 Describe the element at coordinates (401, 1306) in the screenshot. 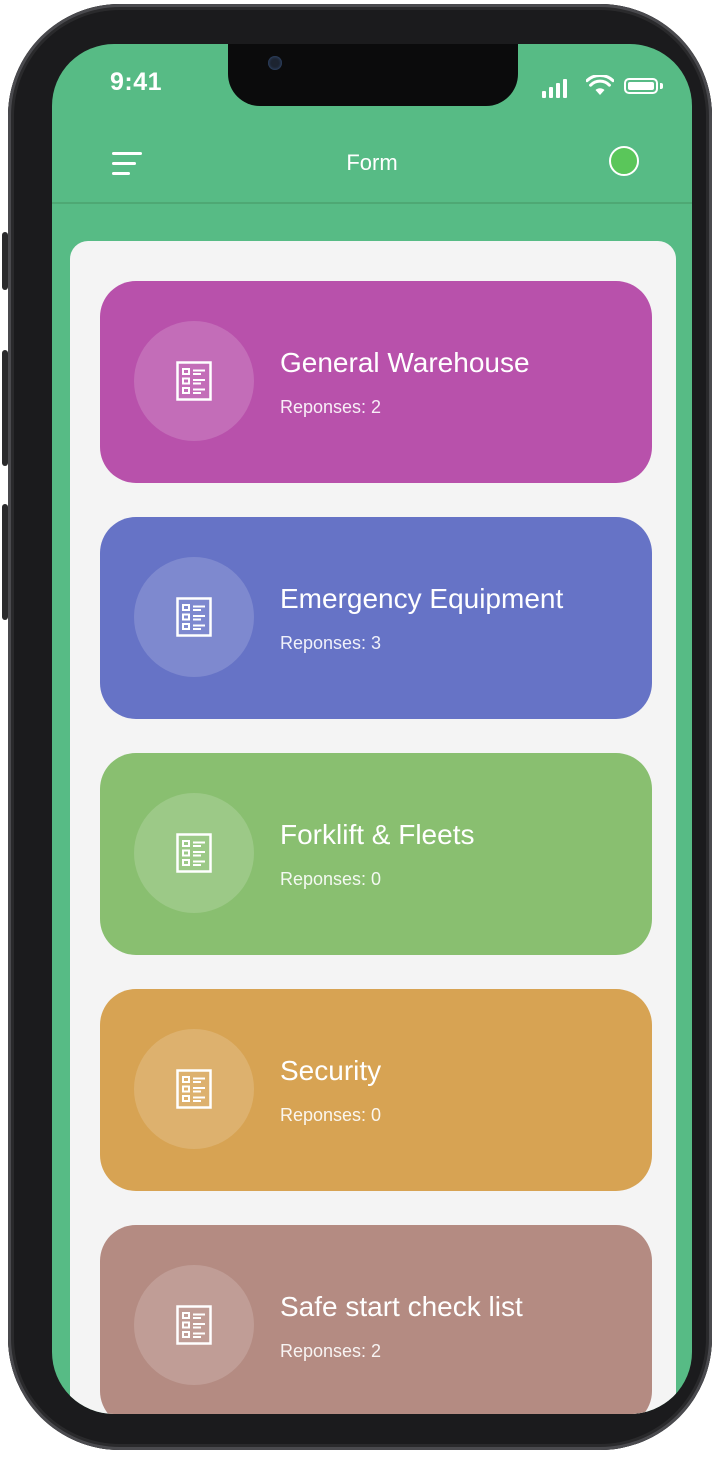

I see `form-title: Safe start check list` at that location.